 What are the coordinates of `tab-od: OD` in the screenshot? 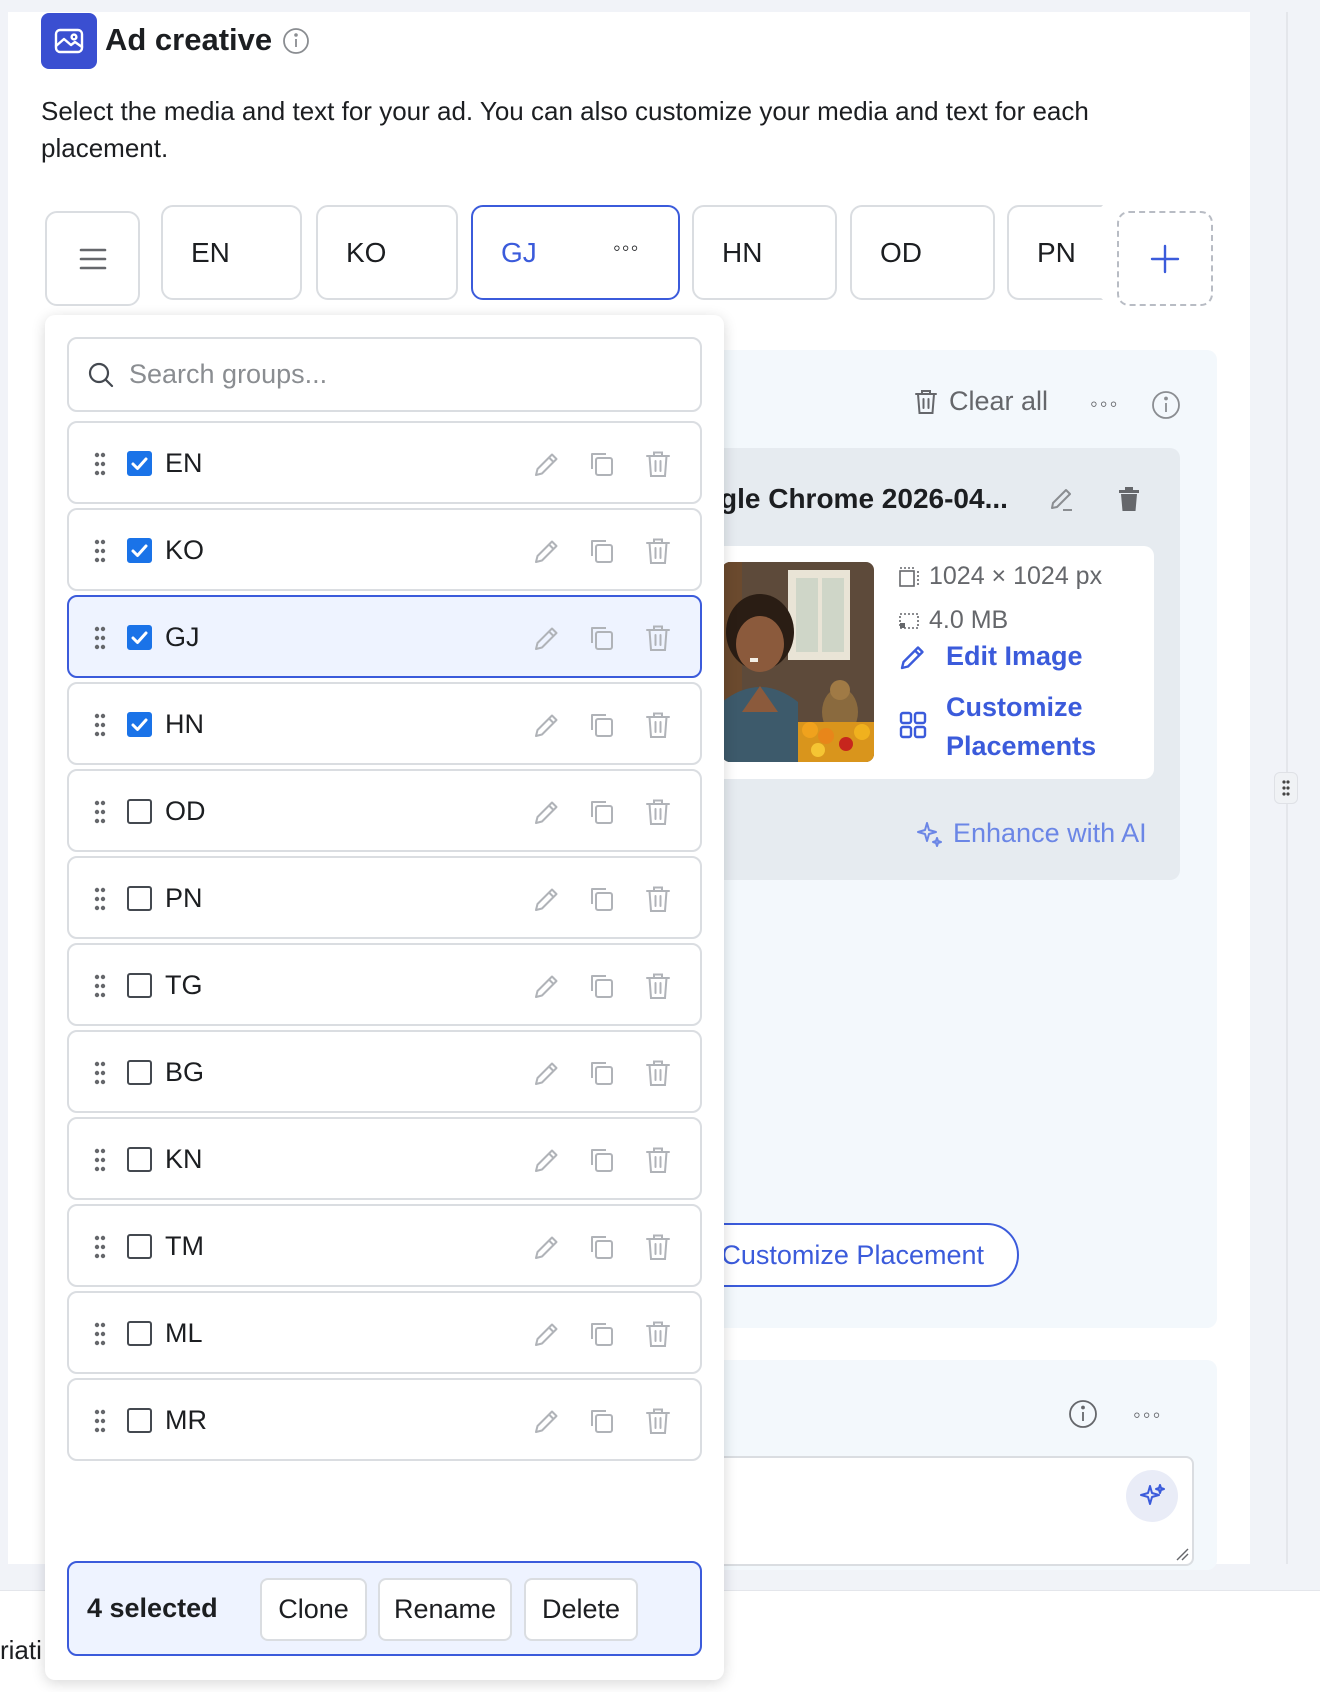 It's located at (922, 252).